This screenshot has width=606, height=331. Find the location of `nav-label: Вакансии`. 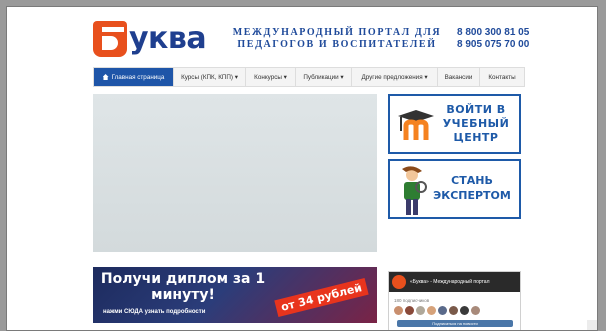

nav-label: Вакансии is located at coordinates (458, 77).